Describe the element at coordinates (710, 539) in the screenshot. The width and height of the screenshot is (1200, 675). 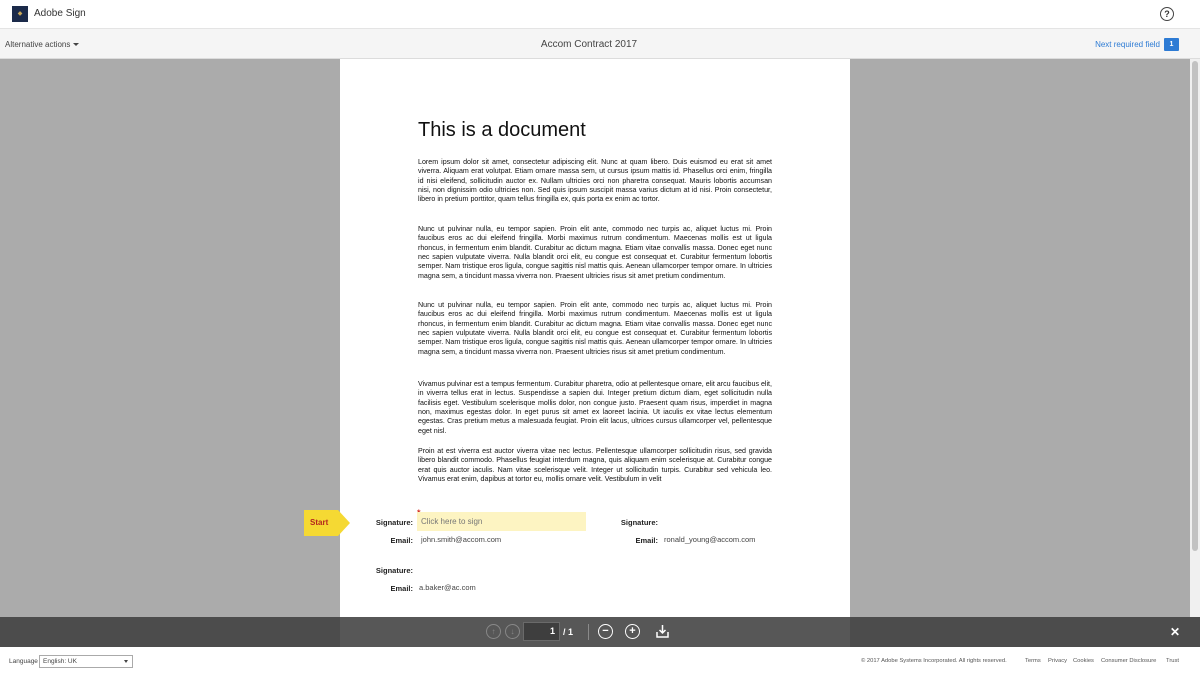
I see `signer-email: ronald_young@accom.com` at that location.